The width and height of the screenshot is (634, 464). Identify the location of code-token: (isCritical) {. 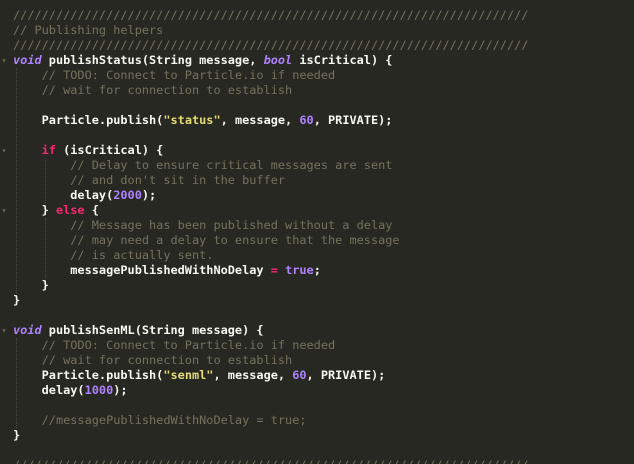
(109, 150).